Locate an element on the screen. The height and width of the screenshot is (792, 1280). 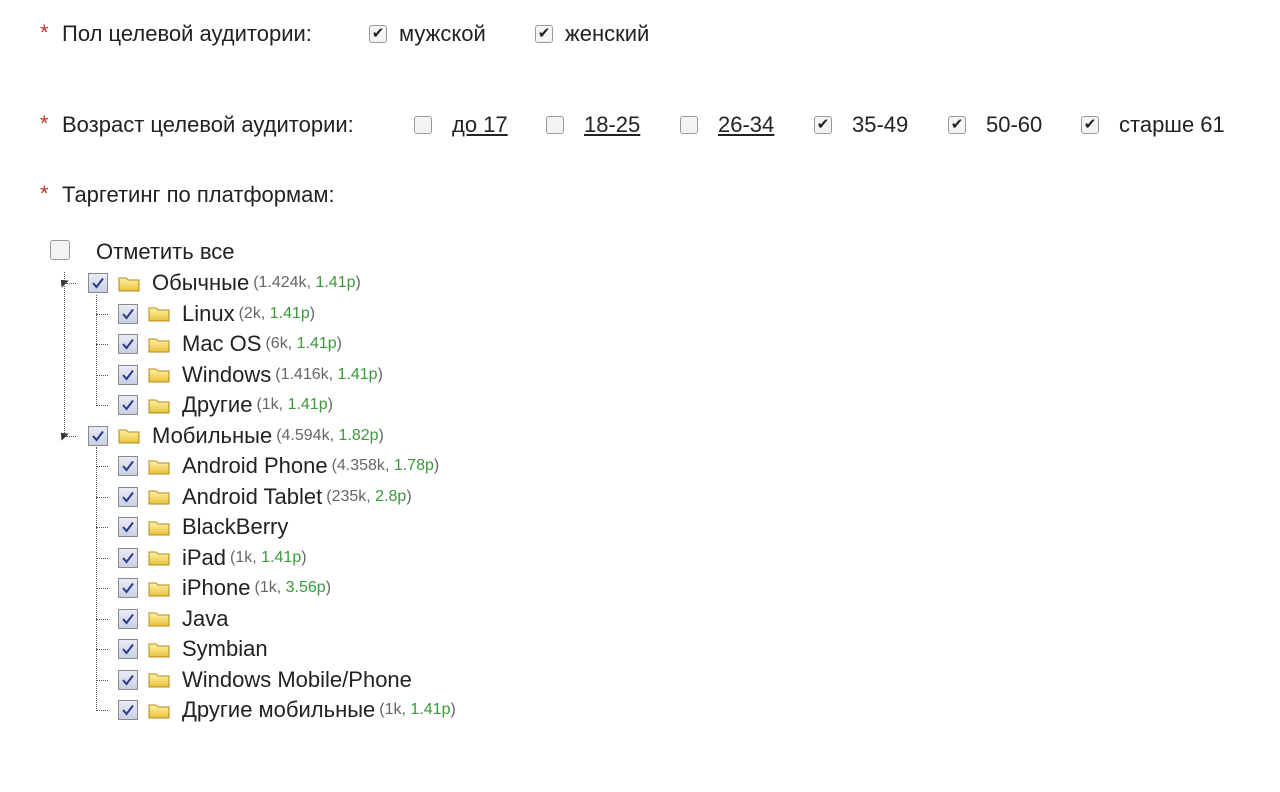
group-0-name: Обычные is located at coordinates (200, 283).